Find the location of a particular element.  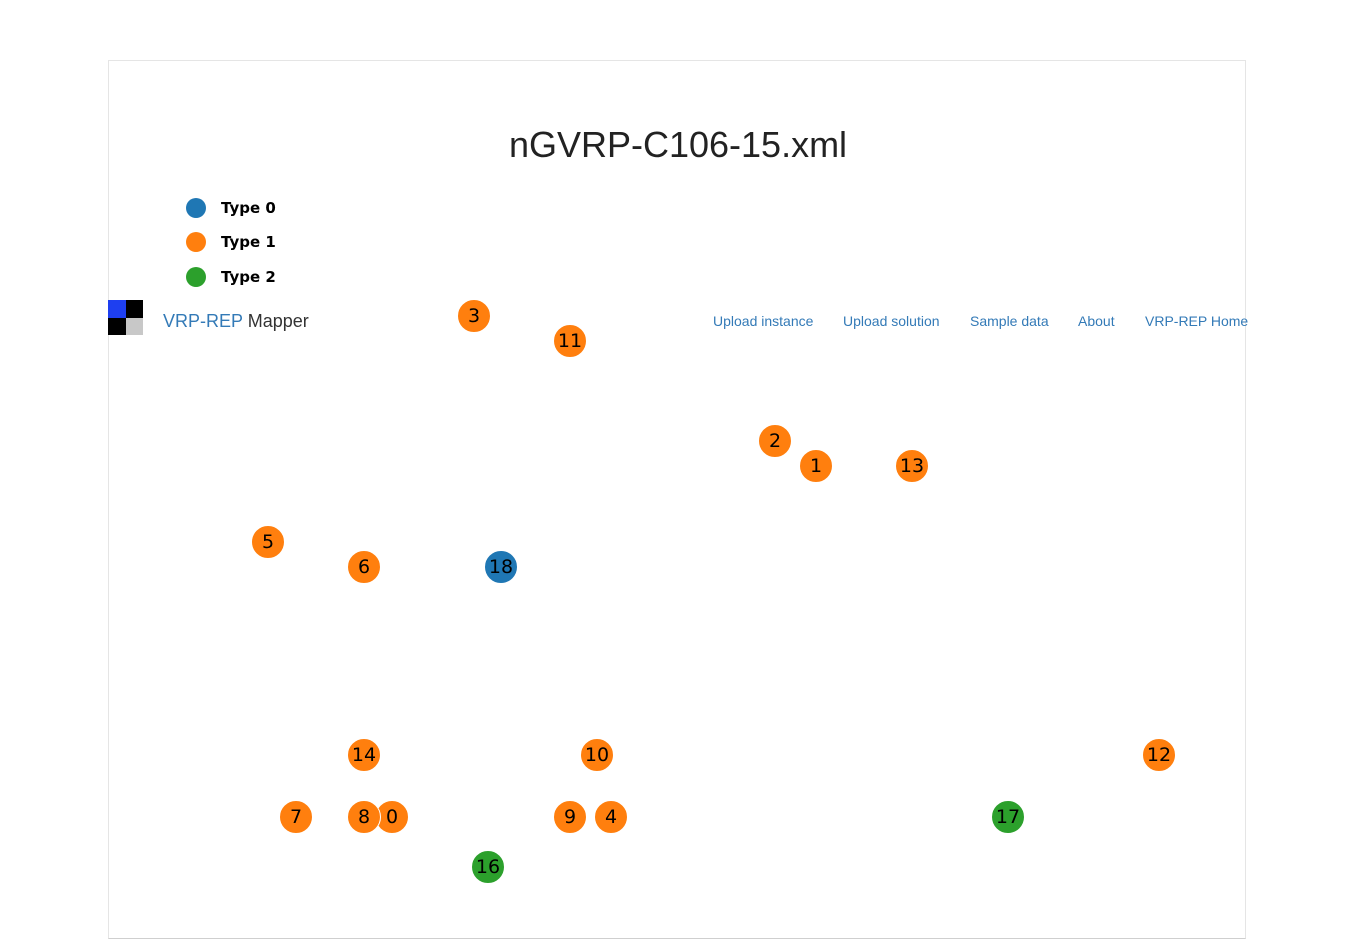

legend-item-type-0: Type 0 is located at coordinates (231, 208).